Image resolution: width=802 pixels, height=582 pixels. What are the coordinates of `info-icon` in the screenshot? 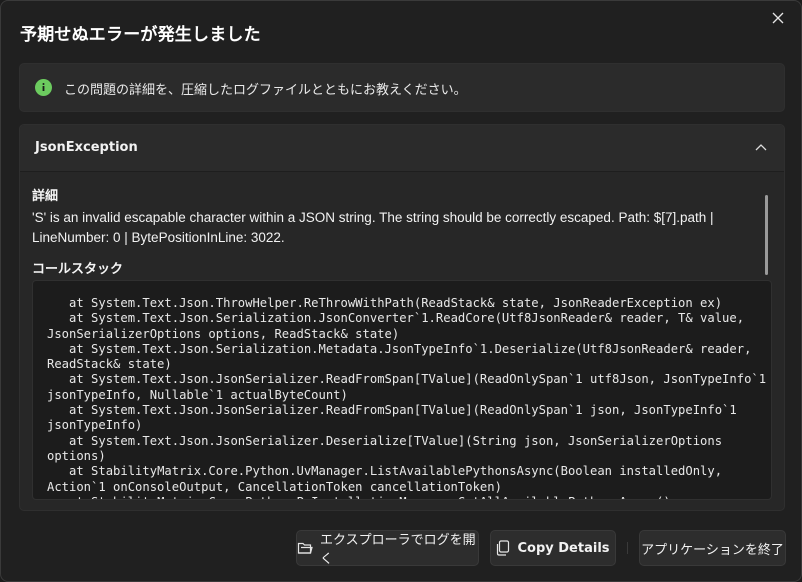 It's located at (43, 87).